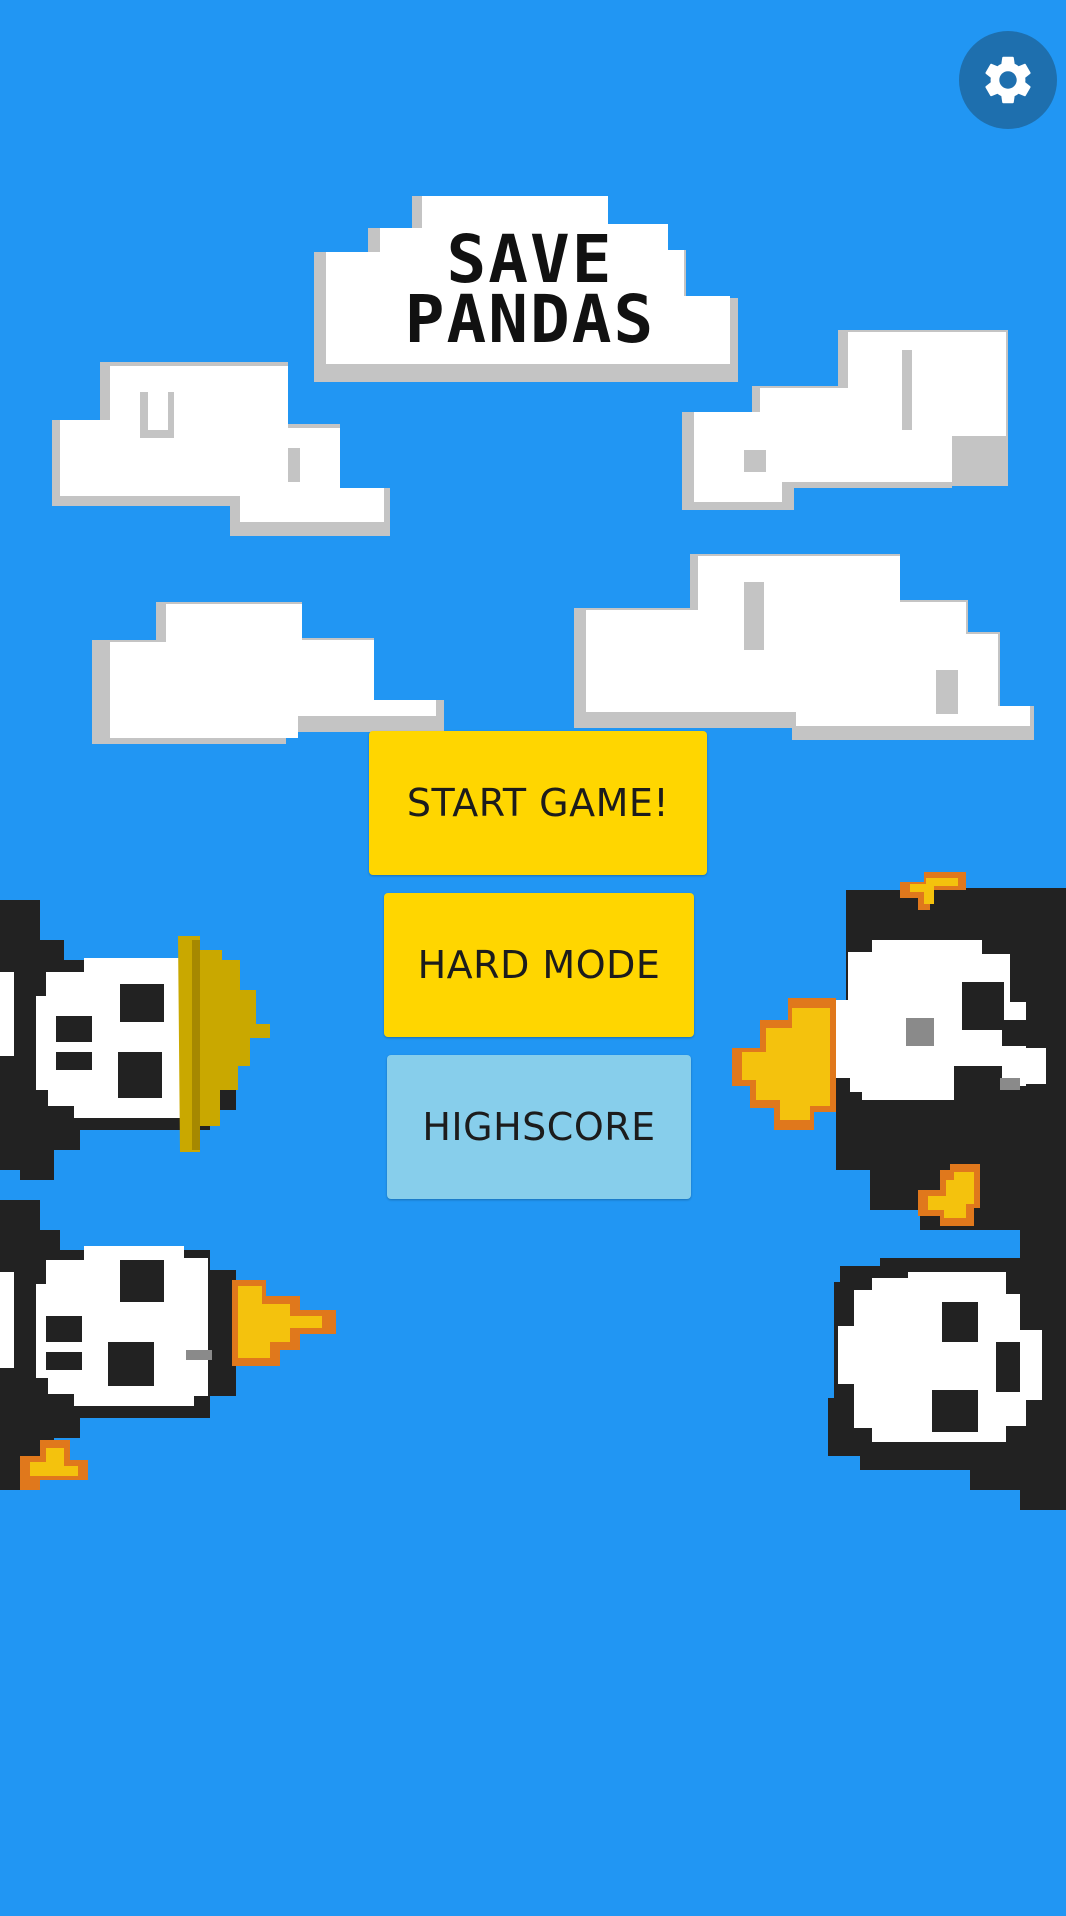 This screenshot has height=1916, width=1066. I want to click on panda-rocket-right, so click(899, 1051).